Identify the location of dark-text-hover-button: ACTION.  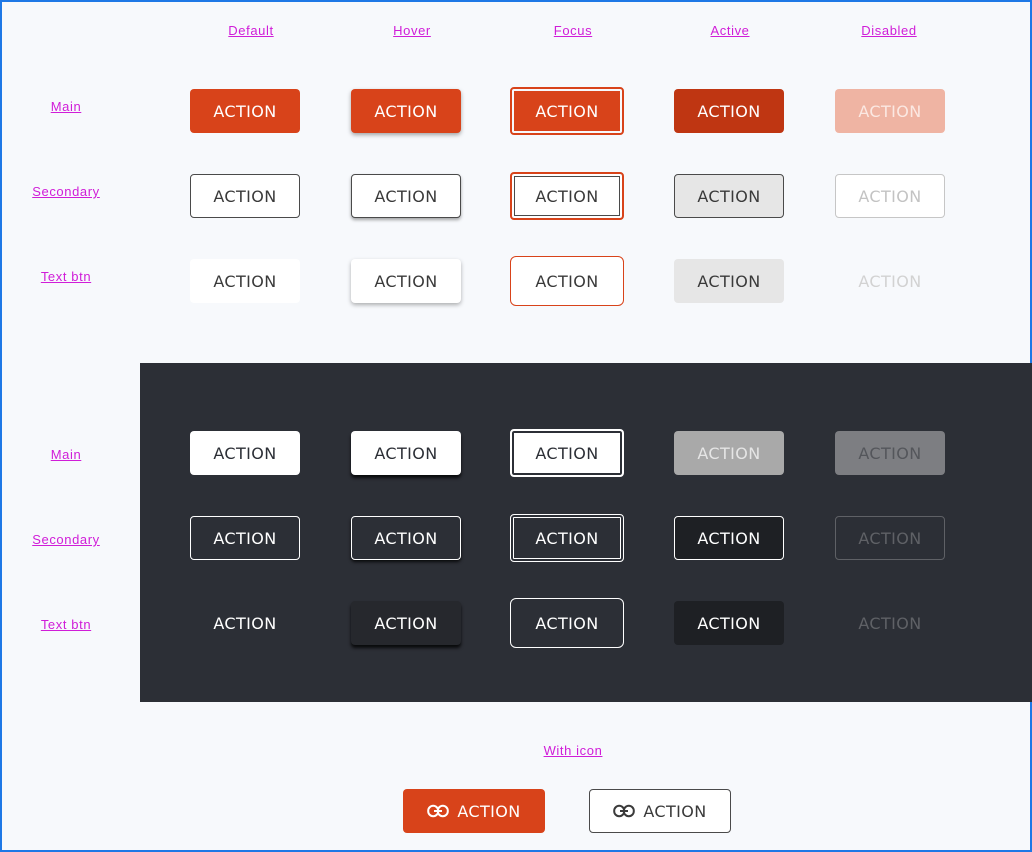
(406, 623).